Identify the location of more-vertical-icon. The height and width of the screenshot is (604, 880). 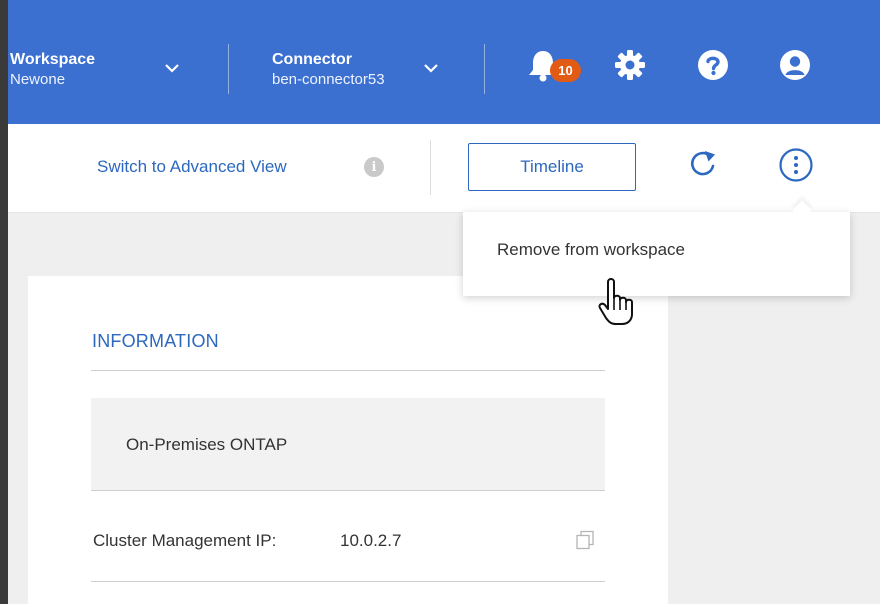
(796, 165).